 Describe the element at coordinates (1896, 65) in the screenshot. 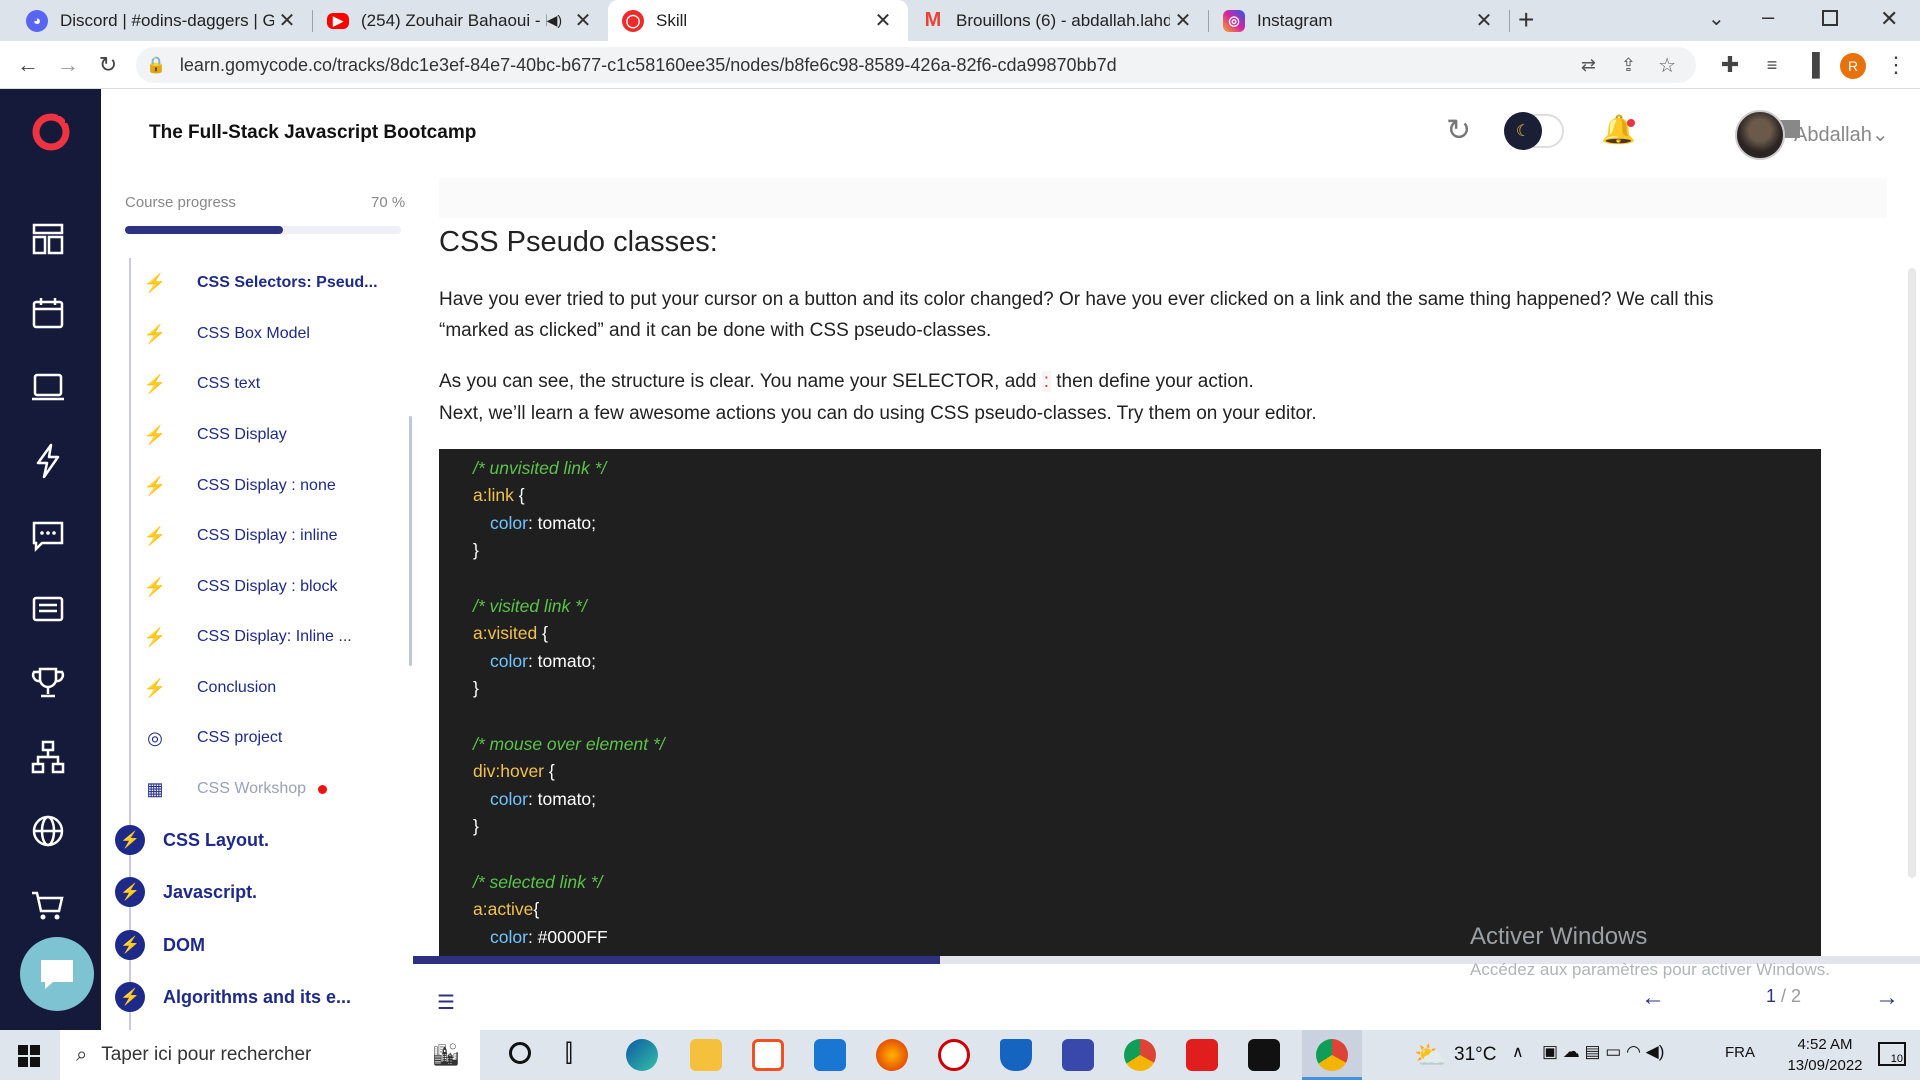

I see `browser-menu-icon: ⋮` at that location.